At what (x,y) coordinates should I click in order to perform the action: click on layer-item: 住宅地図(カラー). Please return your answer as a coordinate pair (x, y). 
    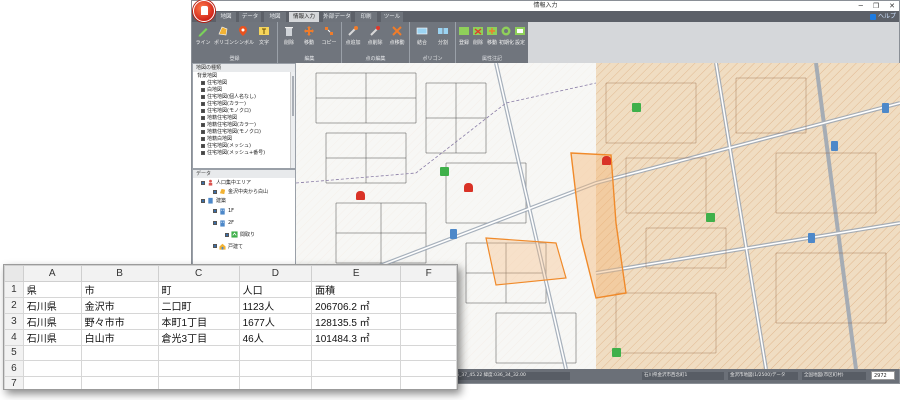
    Looking at the image, I should click on (244, 103).